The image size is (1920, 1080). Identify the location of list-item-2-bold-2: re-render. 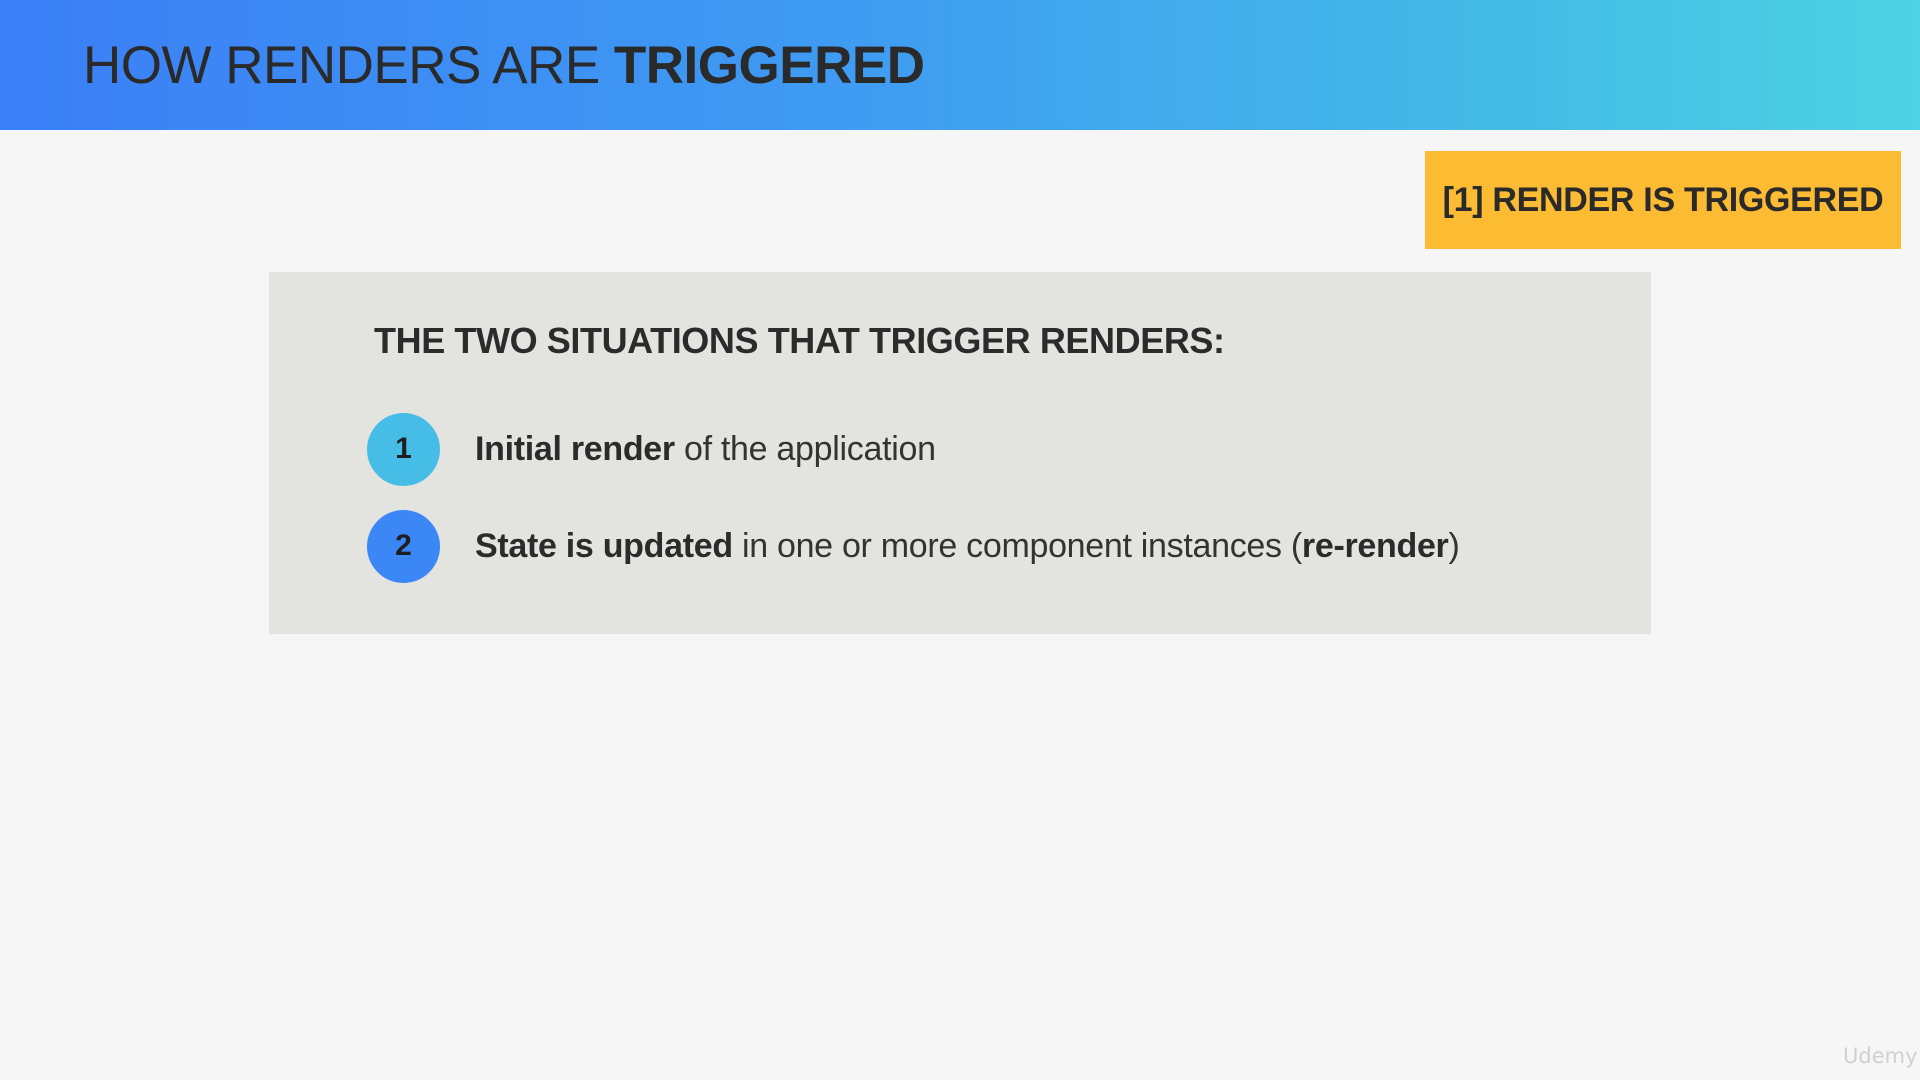
(1375, 545).